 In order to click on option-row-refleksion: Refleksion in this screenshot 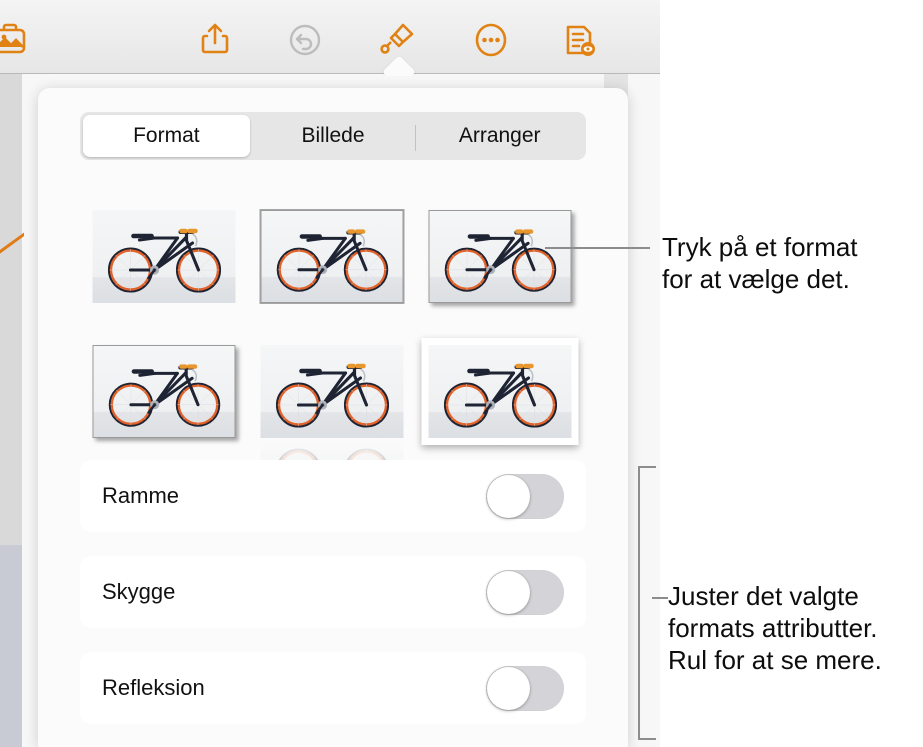, I will do `click(333, 688)`.